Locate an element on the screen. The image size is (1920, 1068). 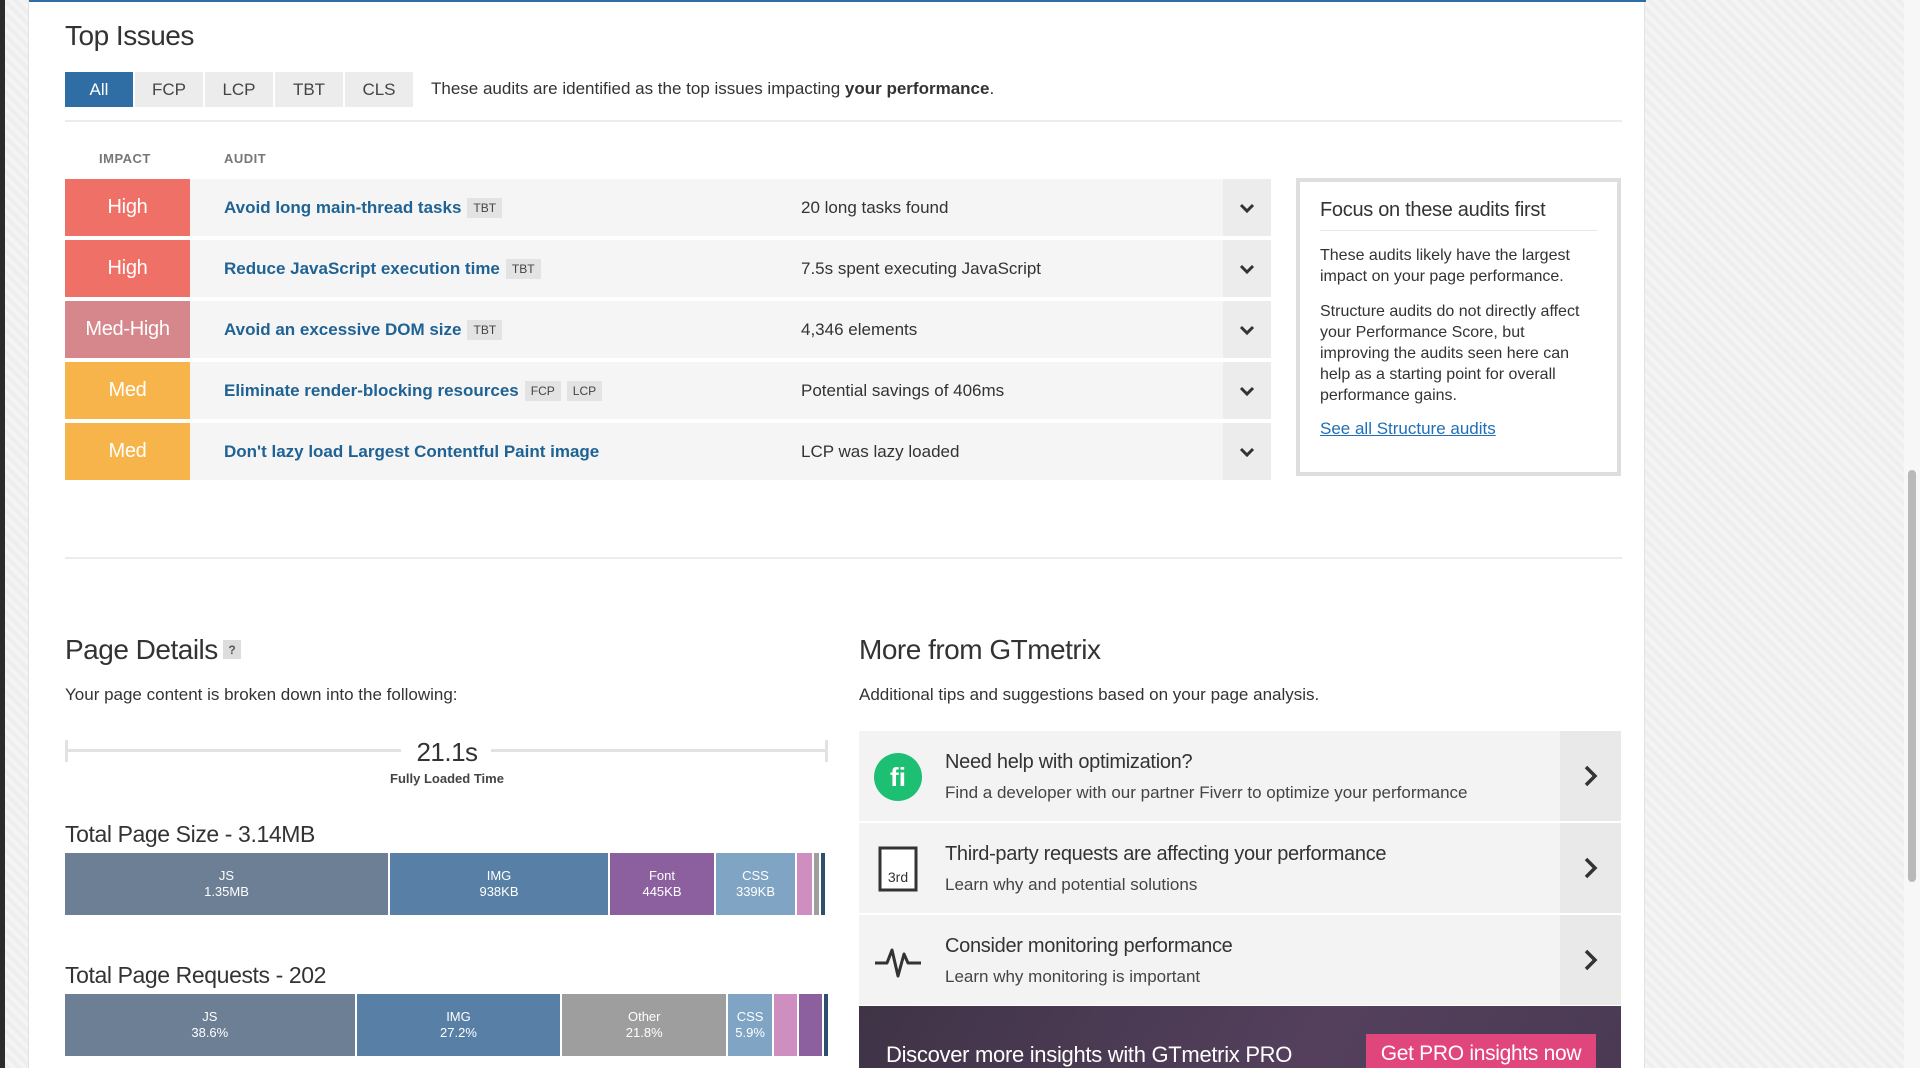
audit-title-link: Avoid an excessive DOM size TBT is located at coordinates (363, 329).